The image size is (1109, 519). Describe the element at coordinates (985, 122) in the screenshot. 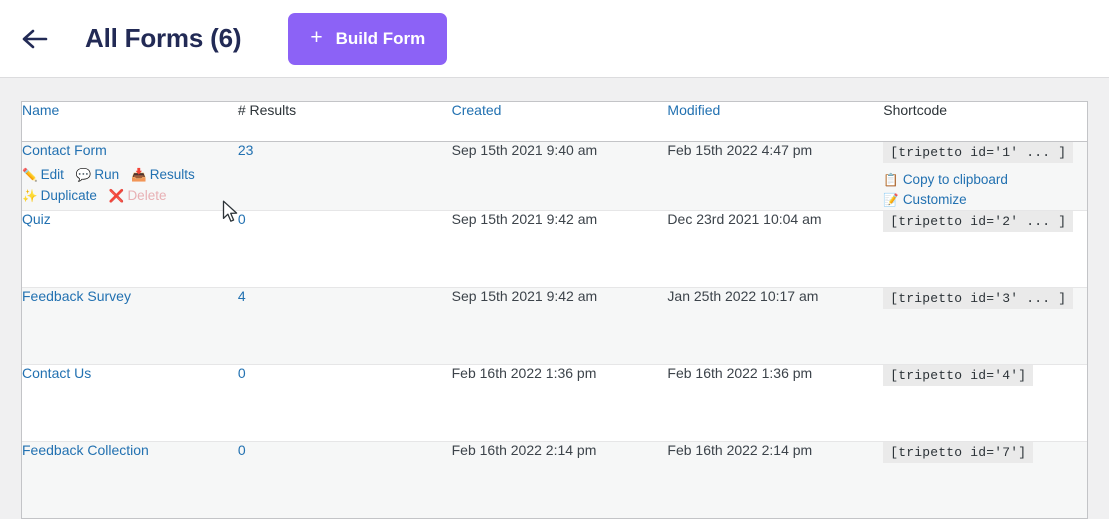

I see `column-header-shortcode: Shortcode` at that location.